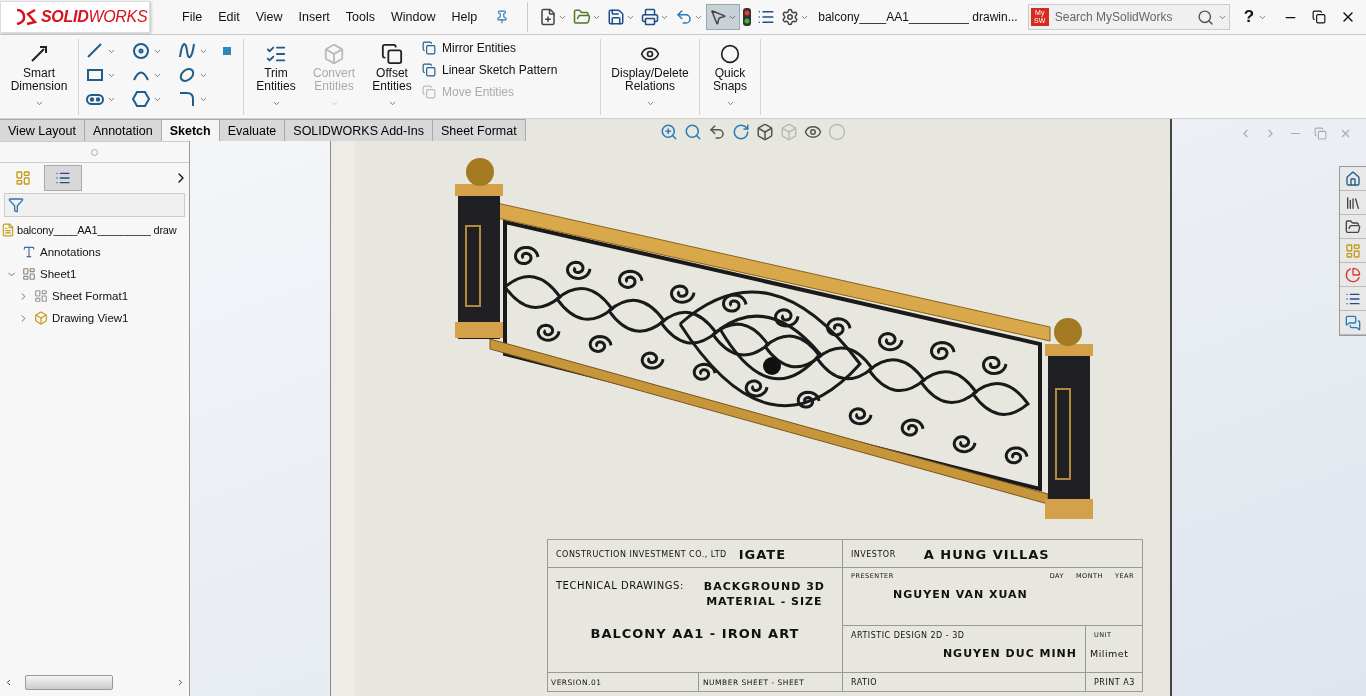 The width and height of the screenshot is (1366, 696). What do you see at coordinates (187, 75) in the screenshot?
I see `ellipse-icon` at bounding box center [187, 75].